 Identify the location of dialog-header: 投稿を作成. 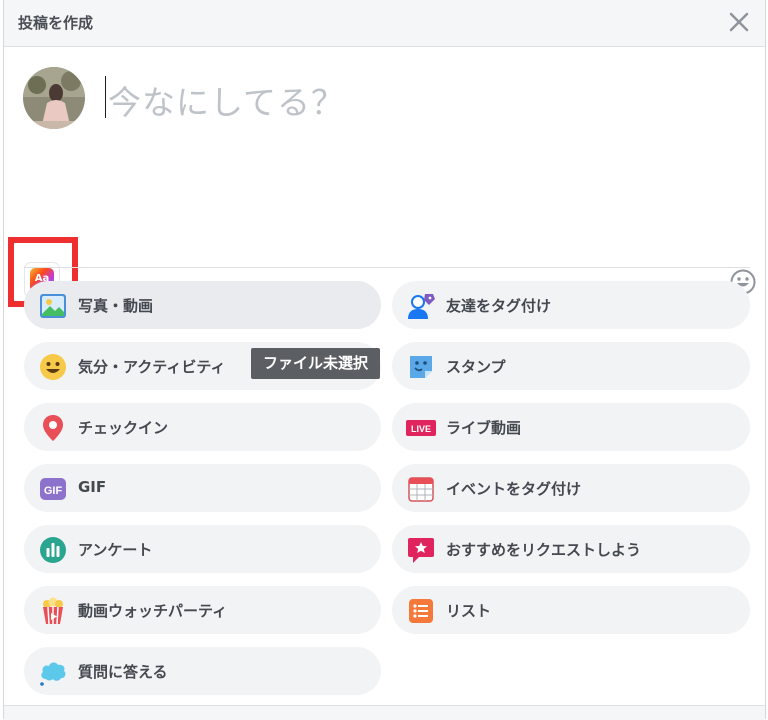
(384, 23).